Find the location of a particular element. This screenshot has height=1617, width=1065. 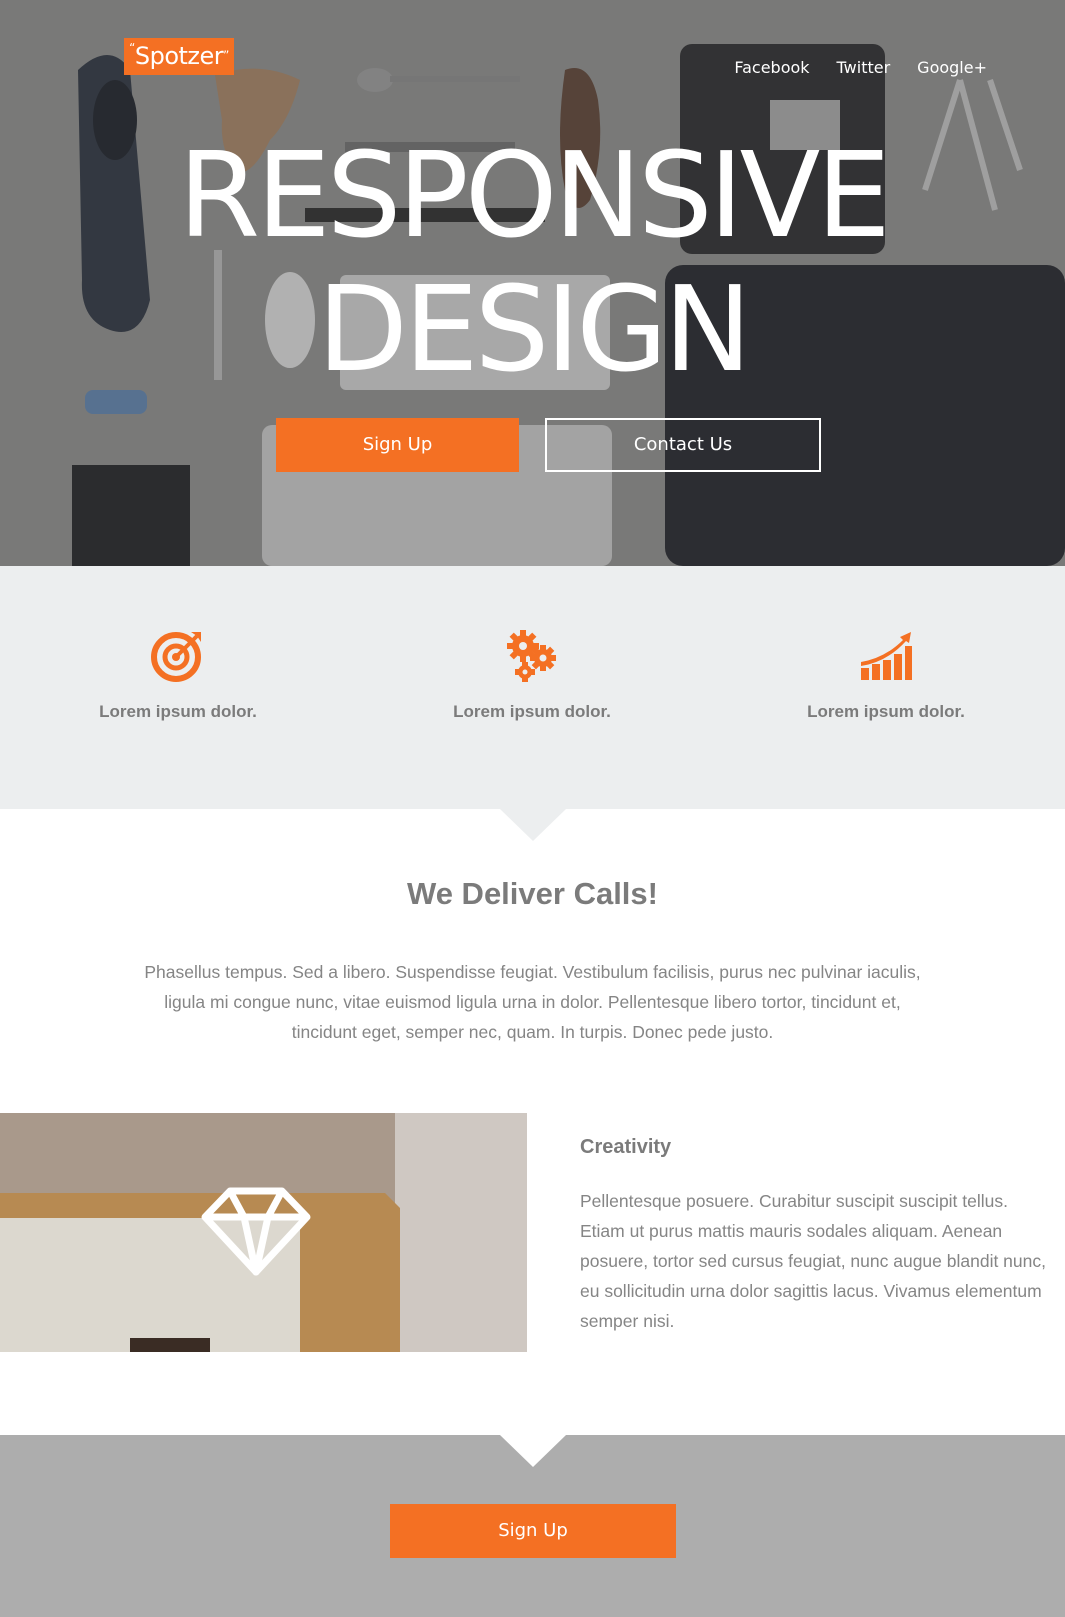

hero-title-line2: DESIGN is located at coordinates (534, 329).